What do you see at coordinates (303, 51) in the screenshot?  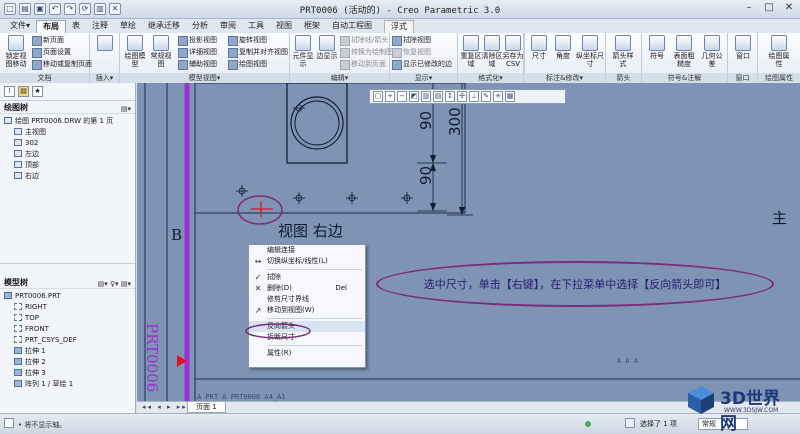 I see `component-display-button: 元件显示` at bounding box center [303, 51].